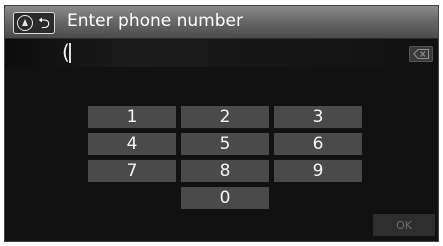  Describe the element at coordinates (225, 198) in the screenshot. I see `key-0: 0` at that location.